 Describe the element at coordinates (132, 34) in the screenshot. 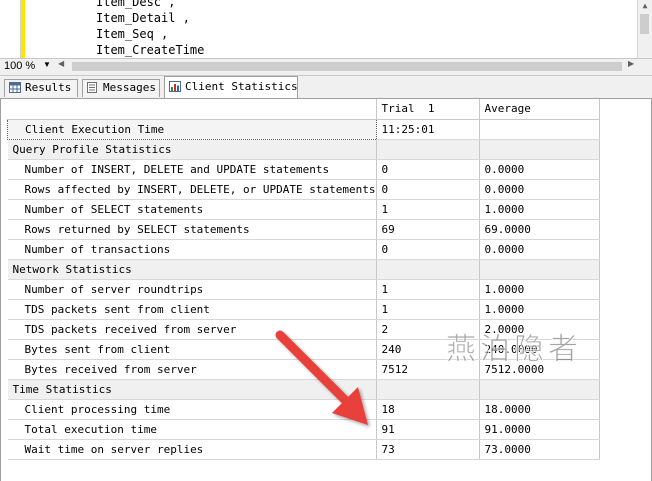

I see `code-line: Item_Seq ,` at that location.